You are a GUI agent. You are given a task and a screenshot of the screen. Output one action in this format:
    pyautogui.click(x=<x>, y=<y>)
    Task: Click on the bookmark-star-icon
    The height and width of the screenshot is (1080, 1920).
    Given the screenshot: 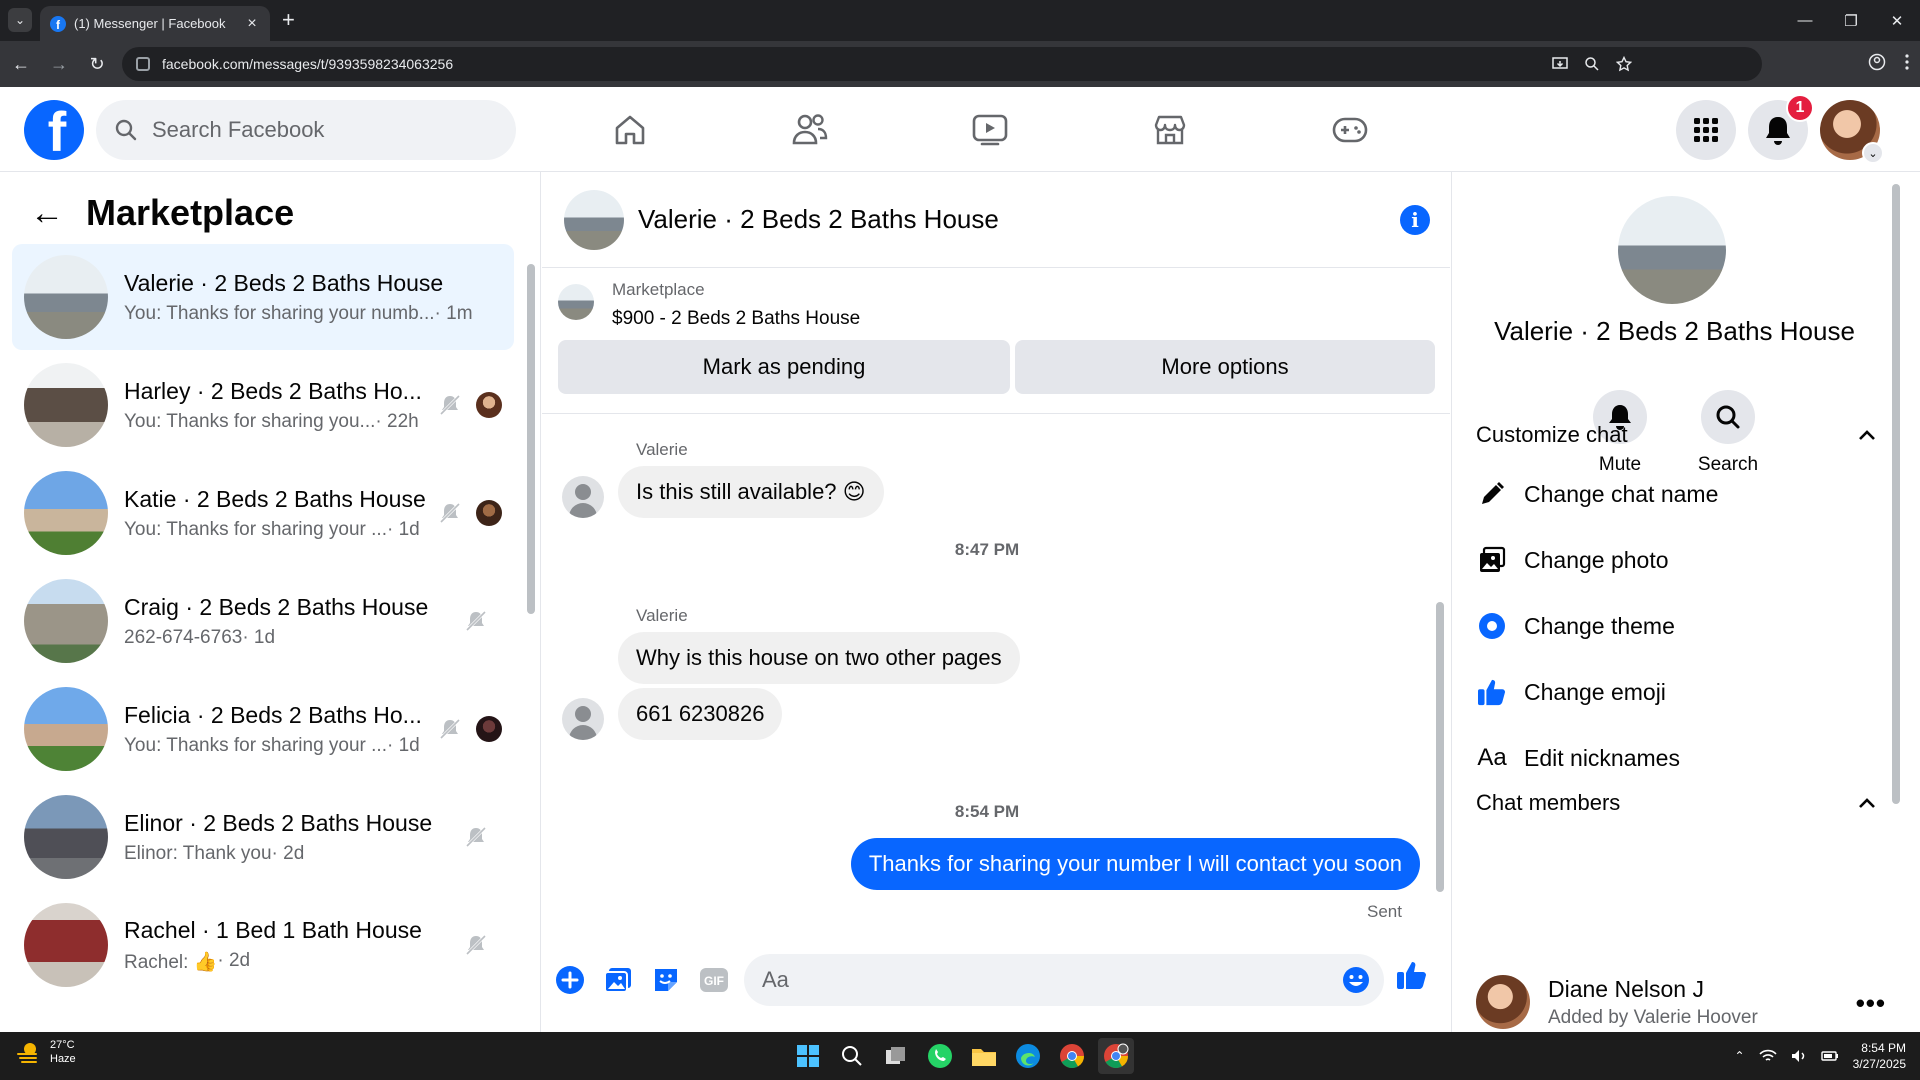 What is the action you would take?
    pyautogui.click(x=1624, y=64)
    